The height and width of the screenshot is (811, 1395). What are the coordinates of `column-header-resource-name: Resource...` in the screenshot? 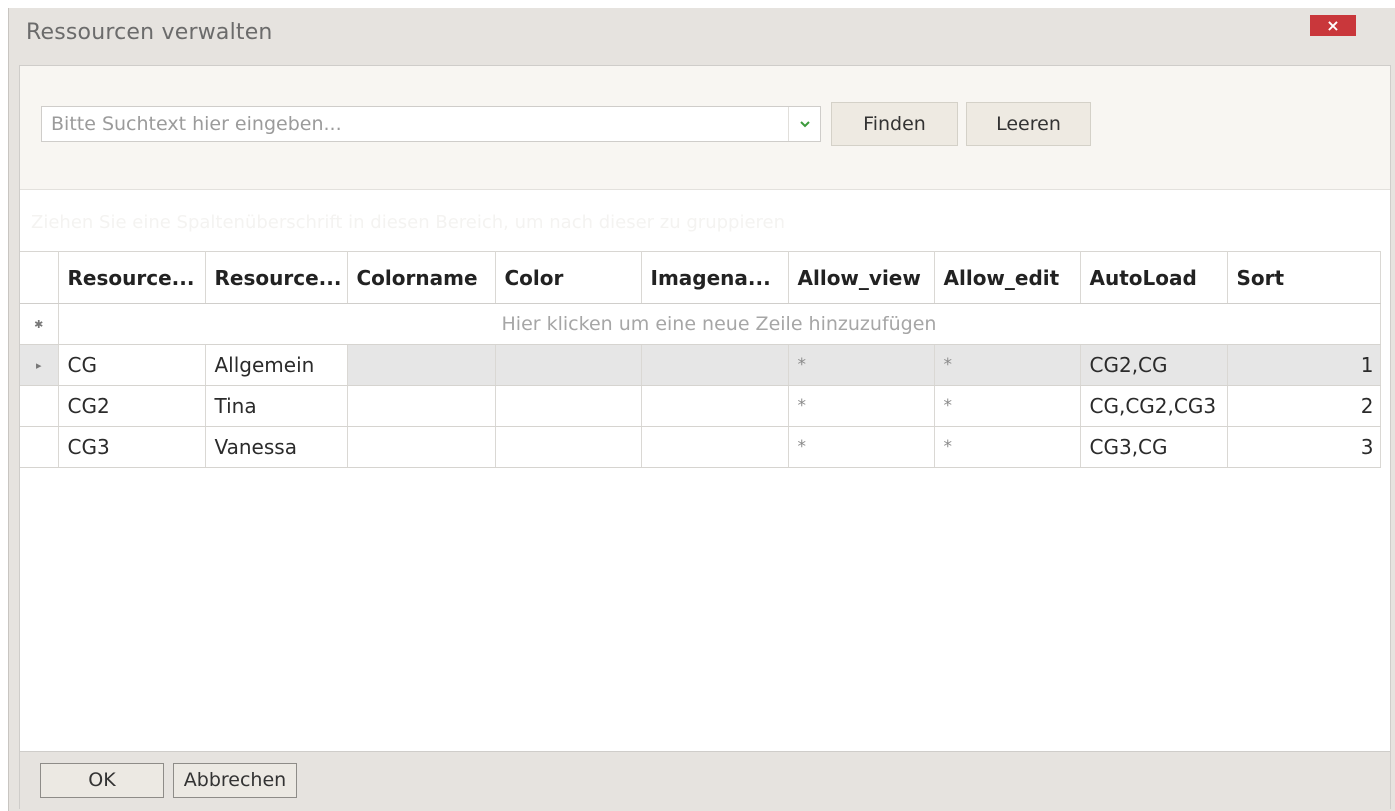 It's located at (276, 277).